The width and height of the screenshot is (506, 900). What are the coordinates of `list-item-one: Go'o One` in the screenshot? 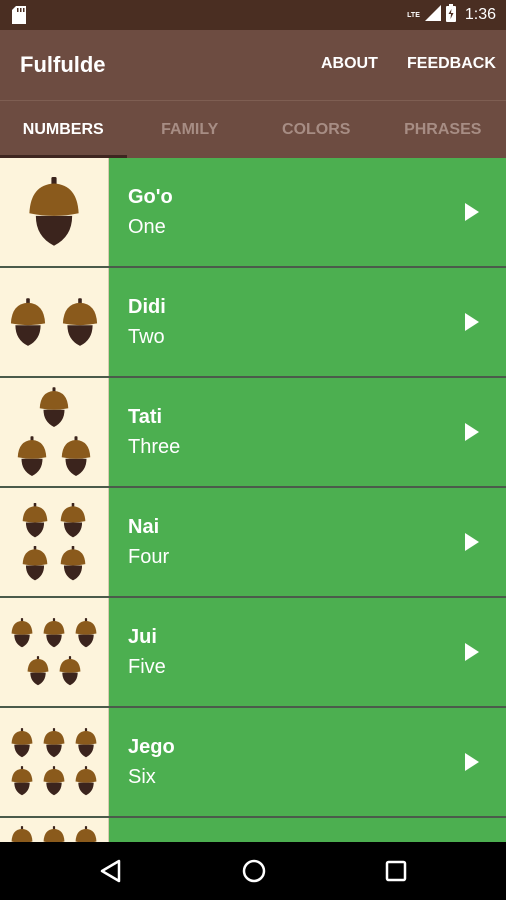 It's located at (253, 213).